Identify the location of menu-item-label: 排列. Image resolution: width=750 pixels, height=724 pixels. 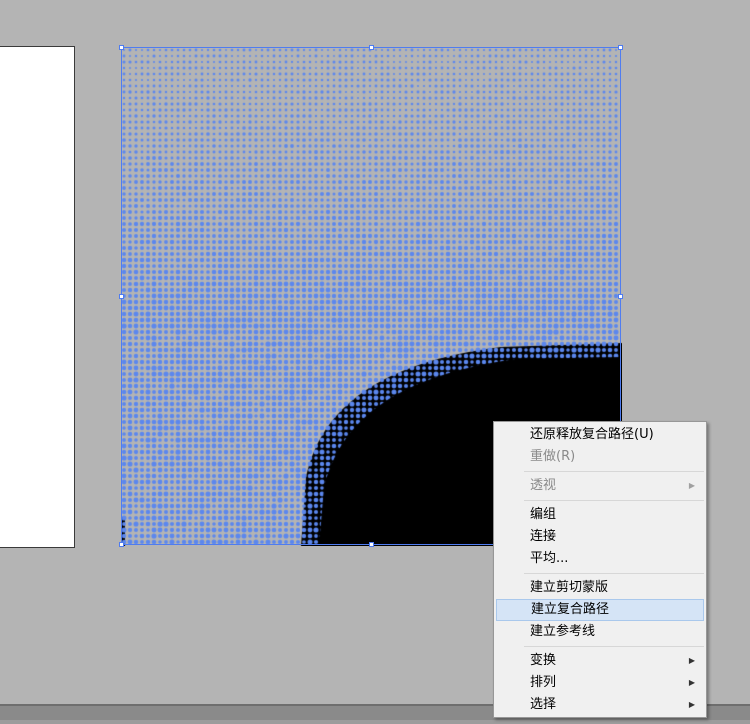
(543, 682).